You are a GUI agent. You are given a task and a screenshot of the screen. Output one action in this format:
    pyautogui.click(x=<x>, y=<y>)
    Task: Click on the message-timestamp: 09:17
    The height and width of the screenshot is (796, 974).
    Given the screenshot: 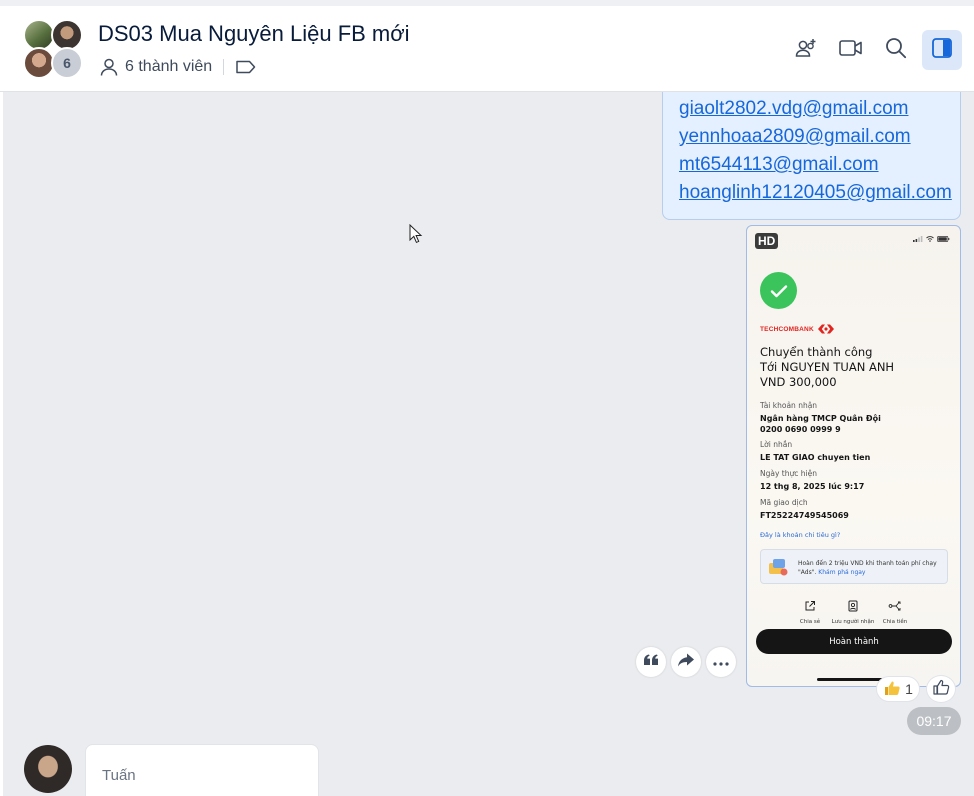 What is the action you would take?
    pyautogui.click(x=934, y=721)
    